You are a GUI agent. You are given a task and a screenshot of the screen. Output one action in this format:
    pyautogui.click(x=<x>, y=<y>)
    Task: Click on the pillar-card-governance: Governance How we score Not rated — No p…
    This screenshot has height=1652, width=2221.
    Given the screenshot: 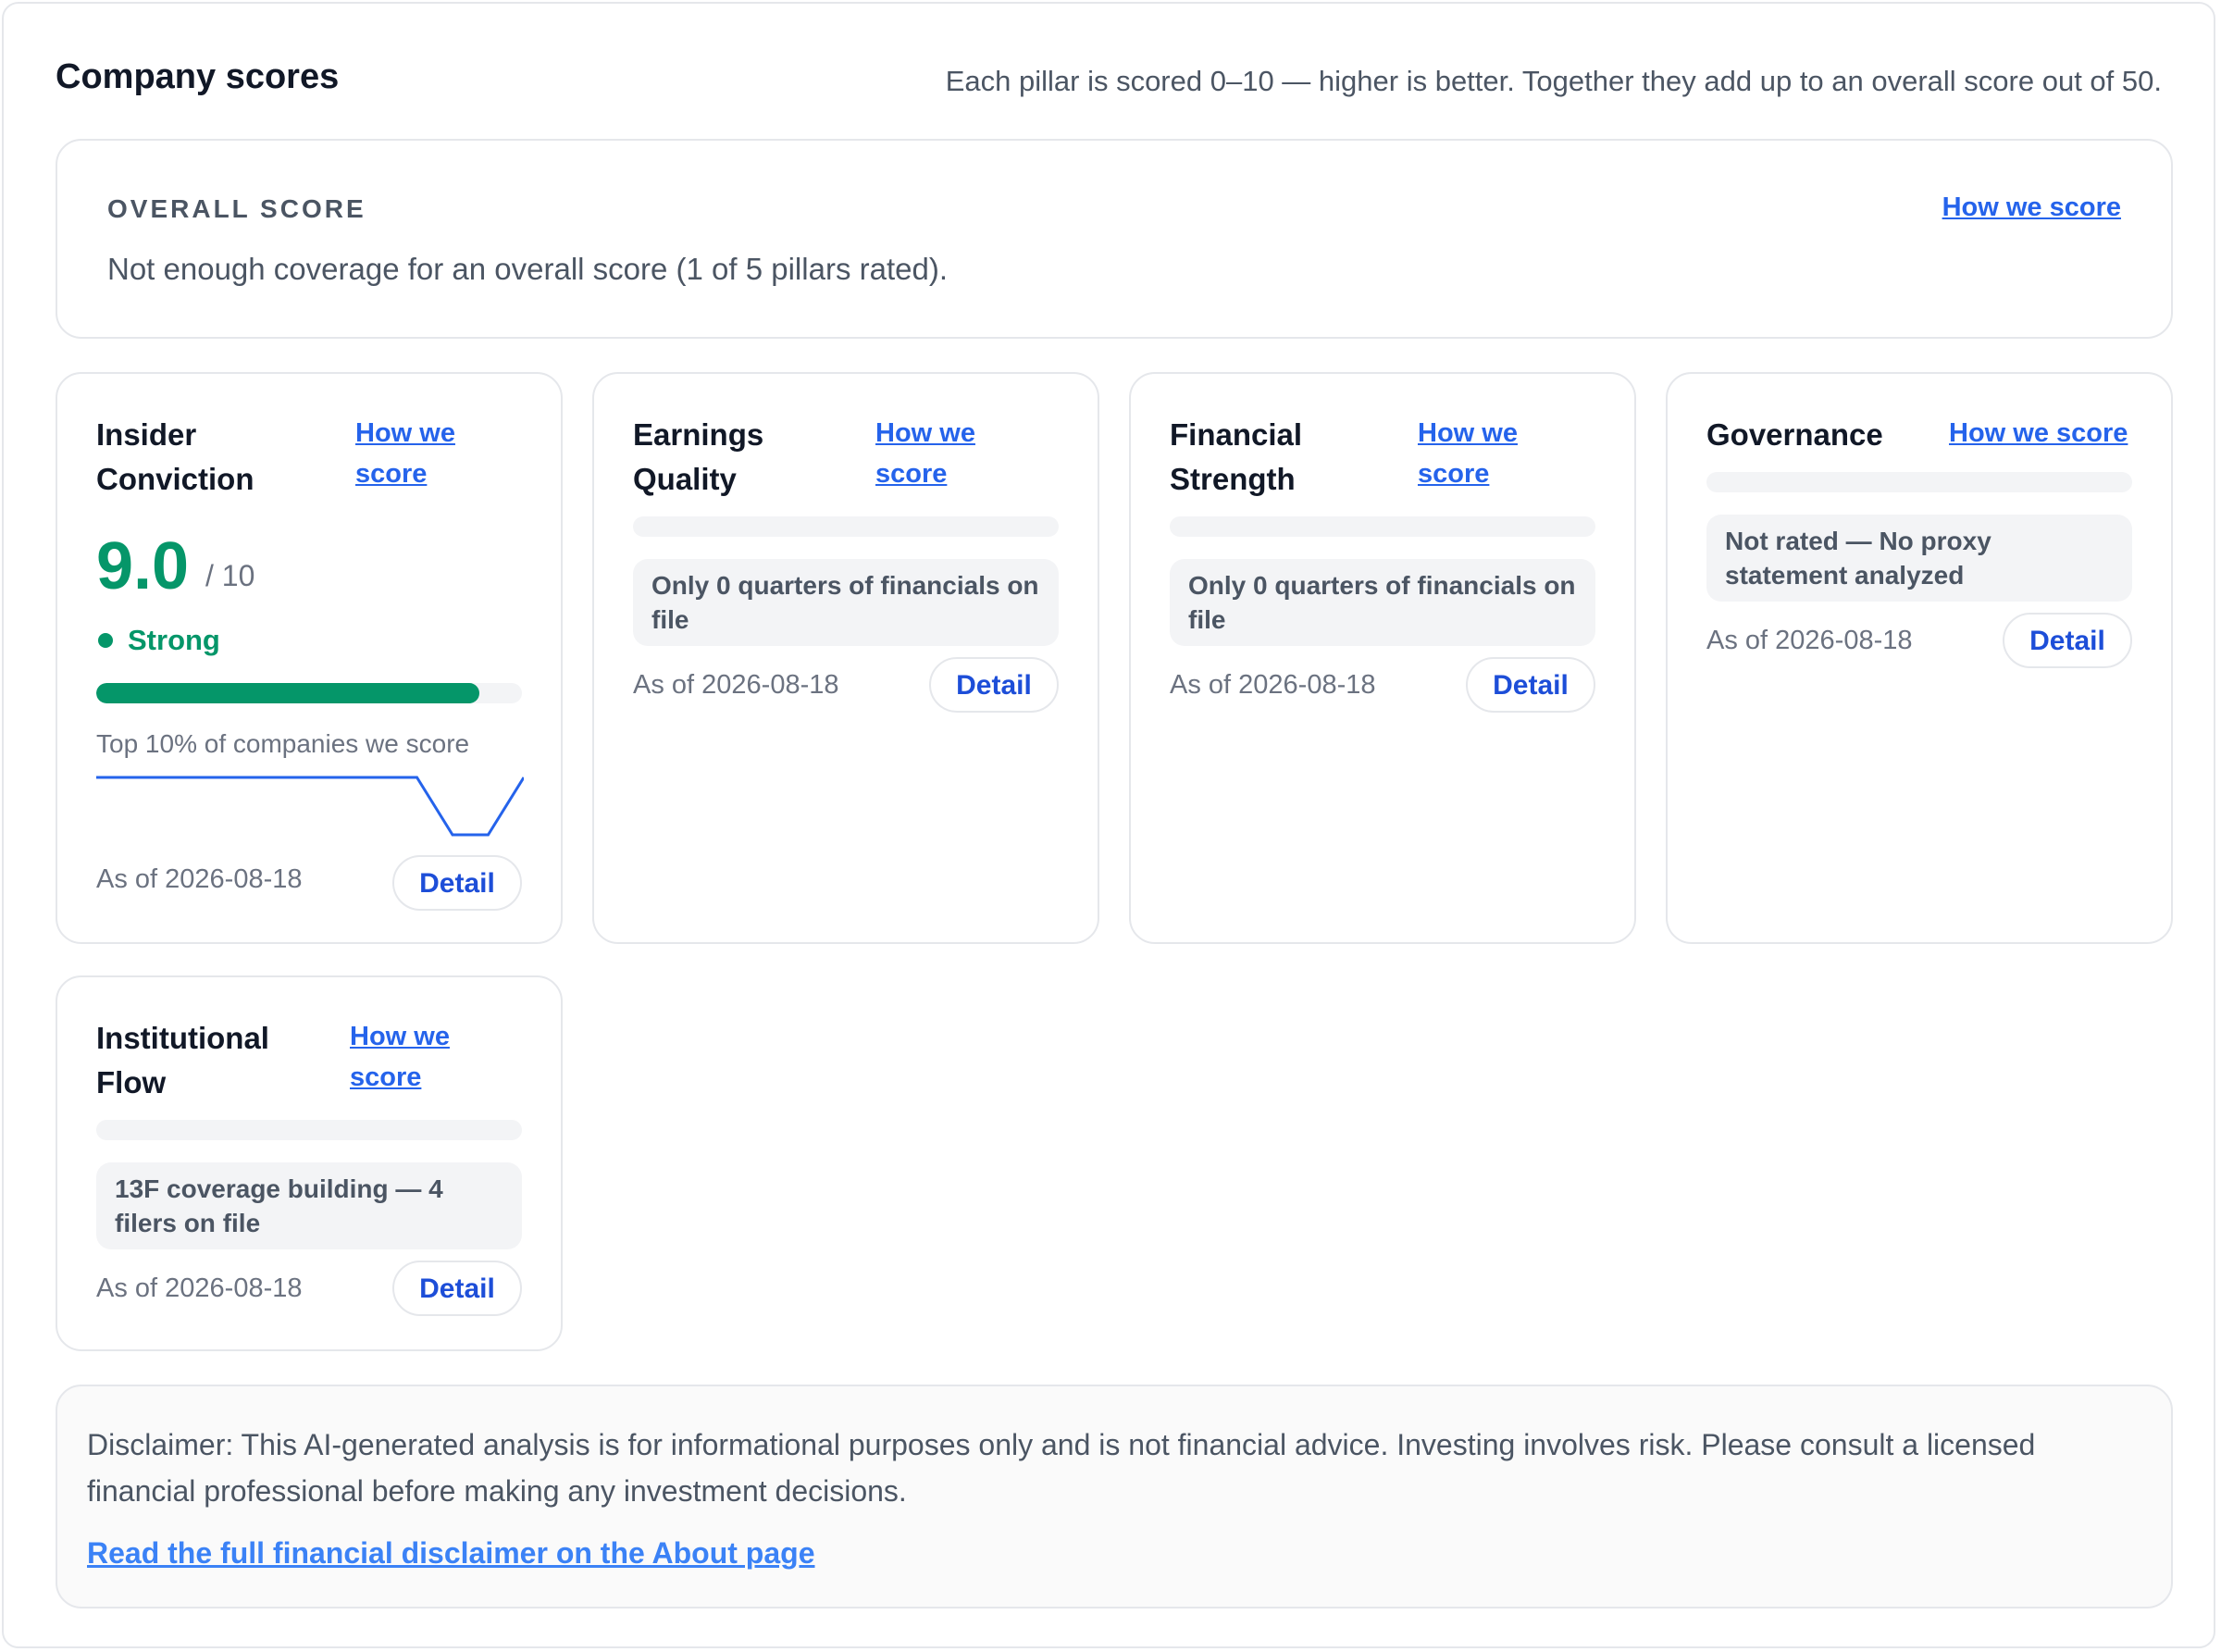 What is the action you would take?
    pyautogui.click(x=1920, y=658)
    